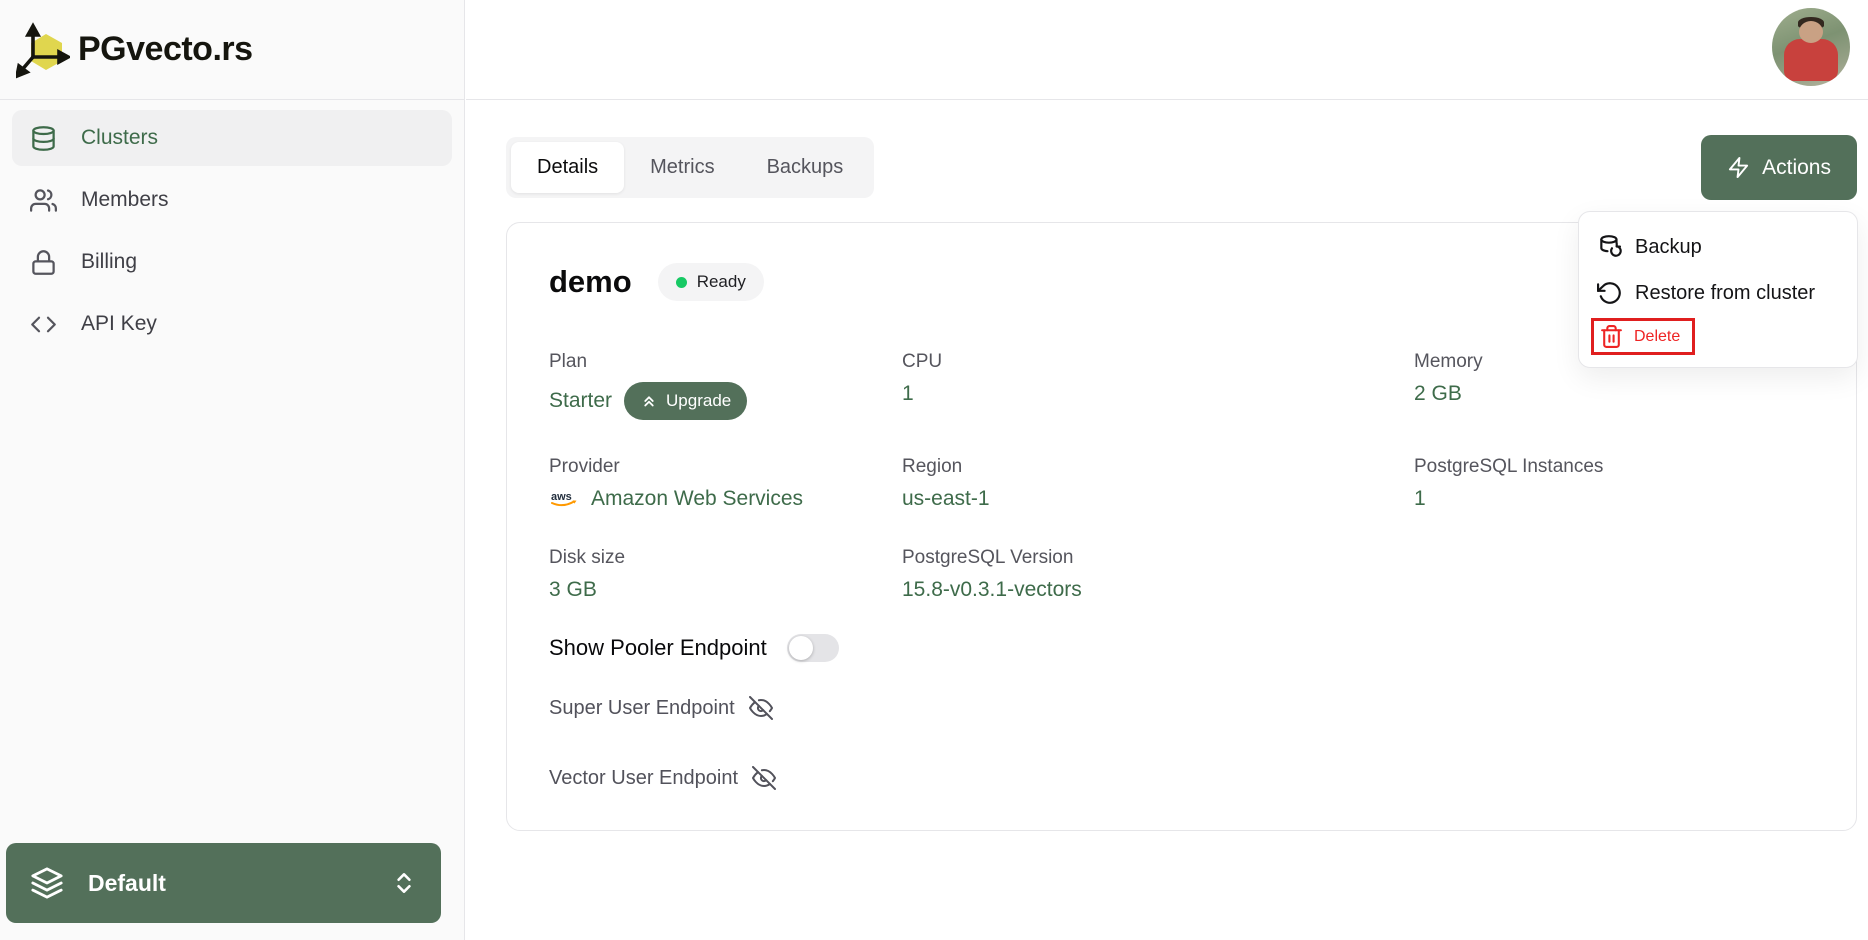 This screenshot has width=1868, height=940. What do you see at coordinates (1181, 648) in the screenshot?
I see `pooler-endpoint-row: Show Pooler Endpoint` at bounding box center [1181, 648].